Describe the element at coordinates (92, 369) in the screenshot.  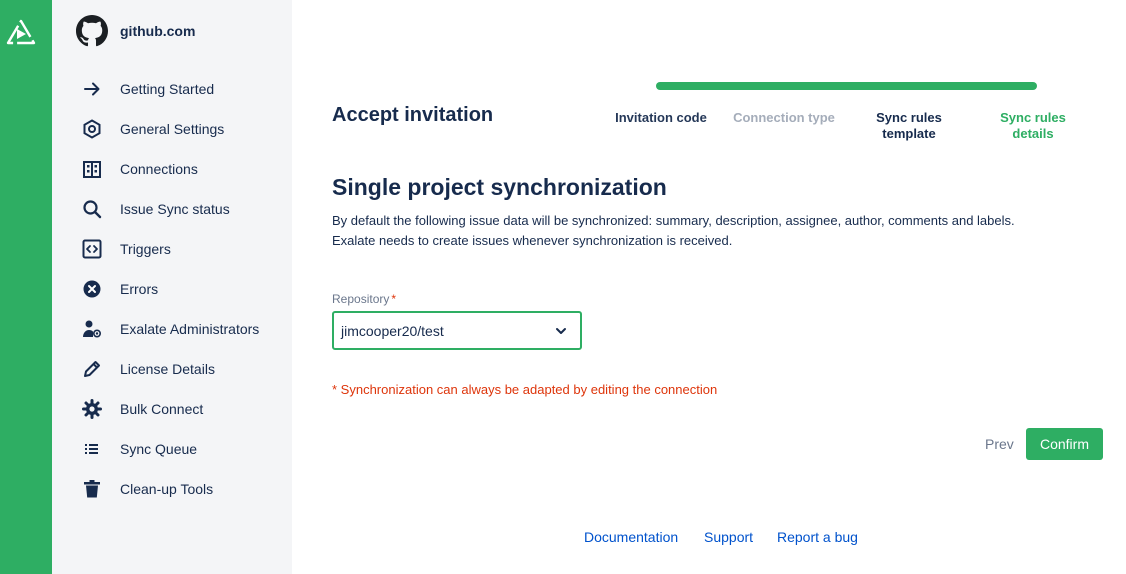
I see `pencil-icon` at that location.